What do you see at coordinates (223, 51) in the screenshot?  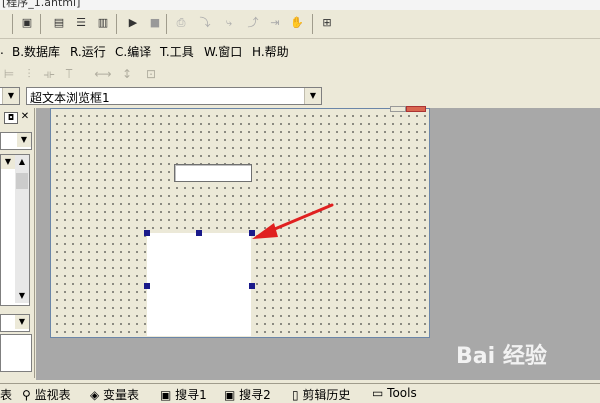 I see `menu-item-window: W.窗口` at bounding box center [223, 51].